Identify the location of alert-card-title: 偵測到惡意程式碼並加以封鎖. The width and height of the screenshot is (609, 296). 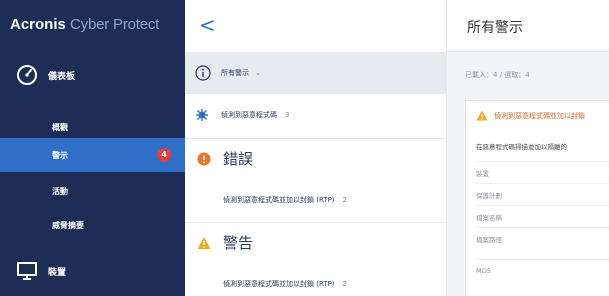
(539, 115).